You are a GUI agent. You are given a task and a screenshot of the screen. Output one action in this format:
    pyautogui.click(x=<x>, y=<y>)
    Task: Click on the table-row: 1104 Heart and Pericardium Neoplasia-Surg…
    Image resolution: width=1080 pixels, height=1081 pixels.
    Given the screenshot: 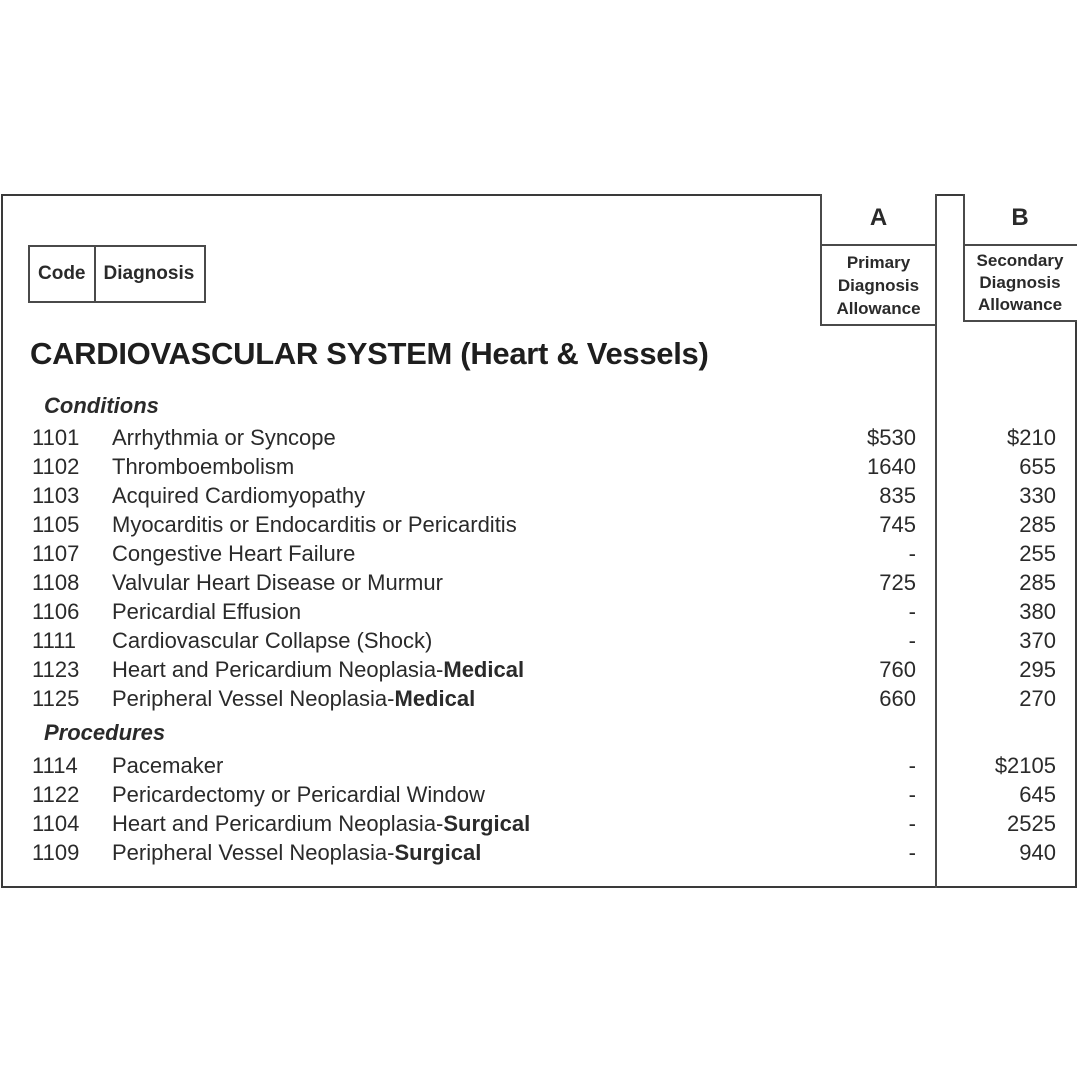 What is the action you would take?
    pyautogui.click(x=540, y=825)
    